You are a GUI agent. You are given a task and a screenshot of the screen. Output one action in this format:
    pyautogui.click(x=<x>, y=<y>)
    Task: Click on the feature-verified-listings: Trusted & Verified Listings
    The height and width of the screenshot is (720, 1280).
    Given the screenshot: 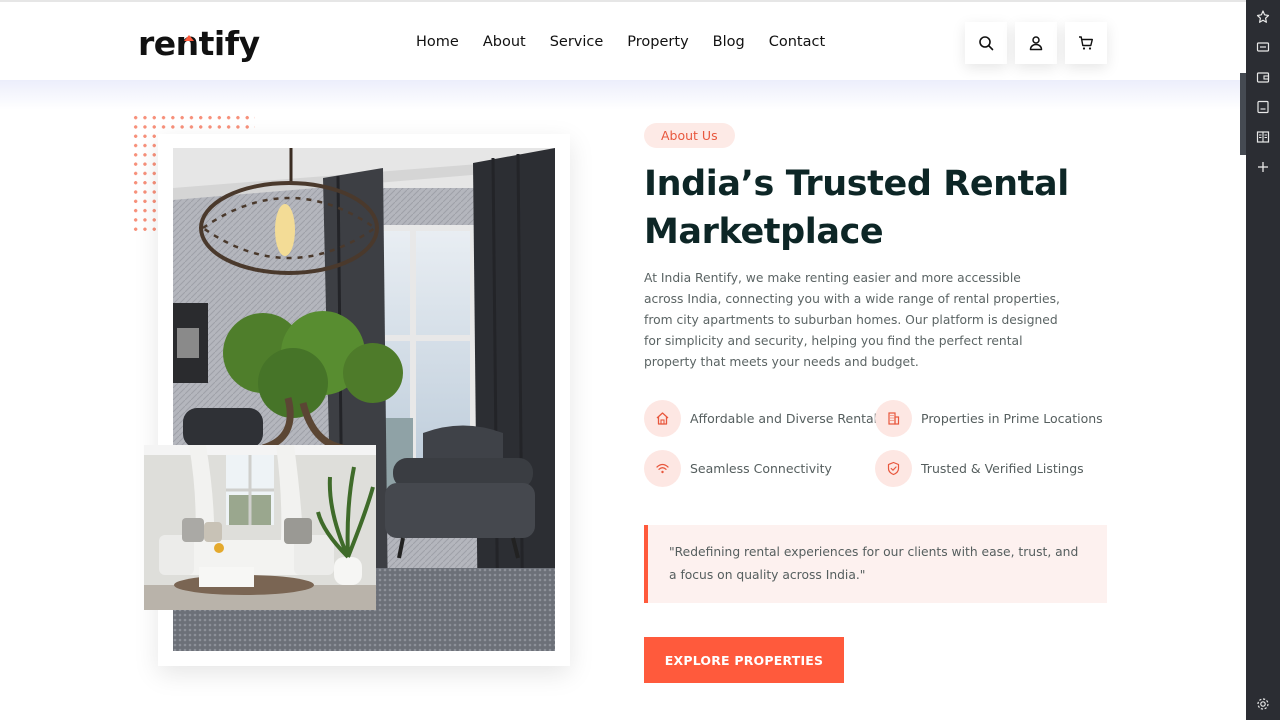 What is the action you would take?
    pyautogui.click(x=979, y=468)
    